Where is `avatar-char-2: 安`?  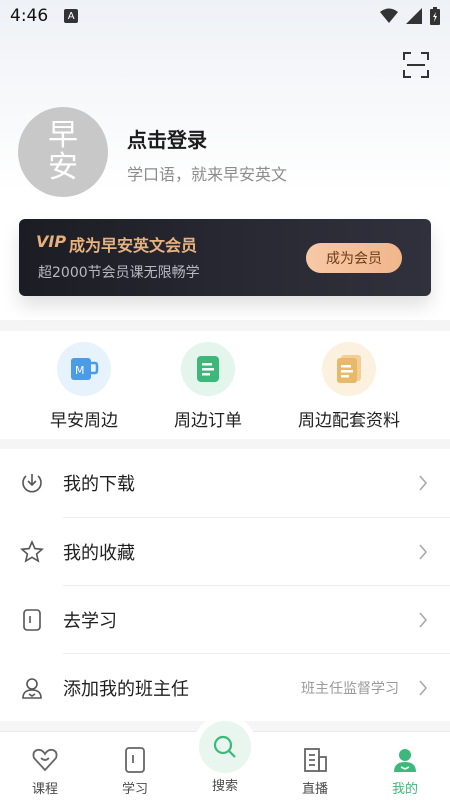
avatar-char-2: 安 is located at coordinates (63, 167).